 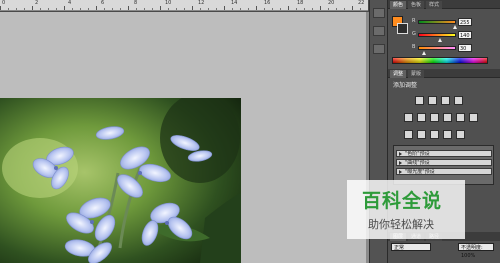 I want to click on ruler-label: 2, so click(x=37, y=3).